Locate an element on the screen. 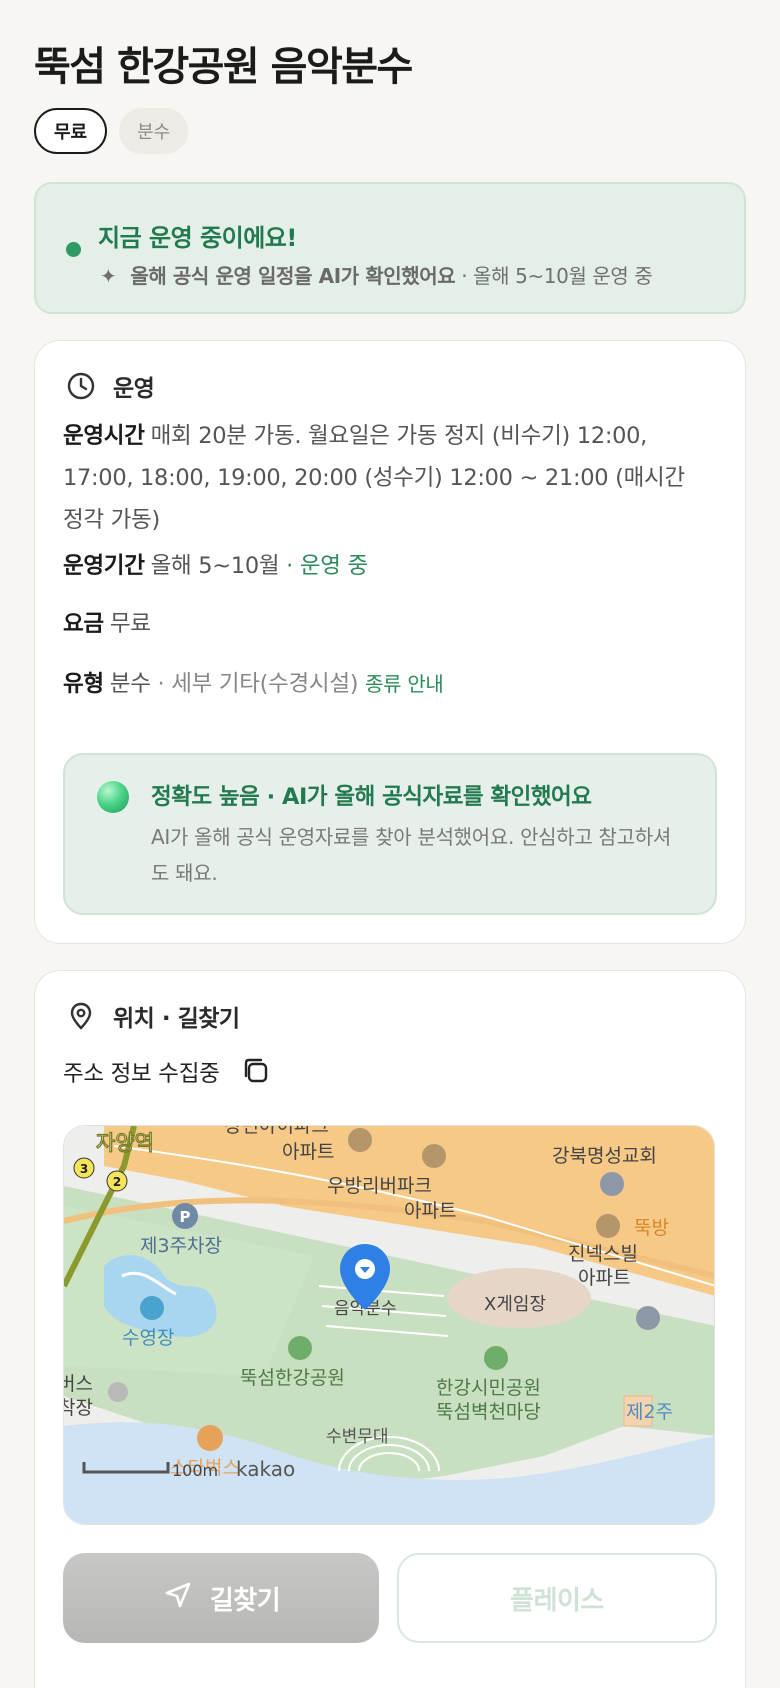 The image size is (780, 1688). clock-icon is located at coordinates (81, 386).